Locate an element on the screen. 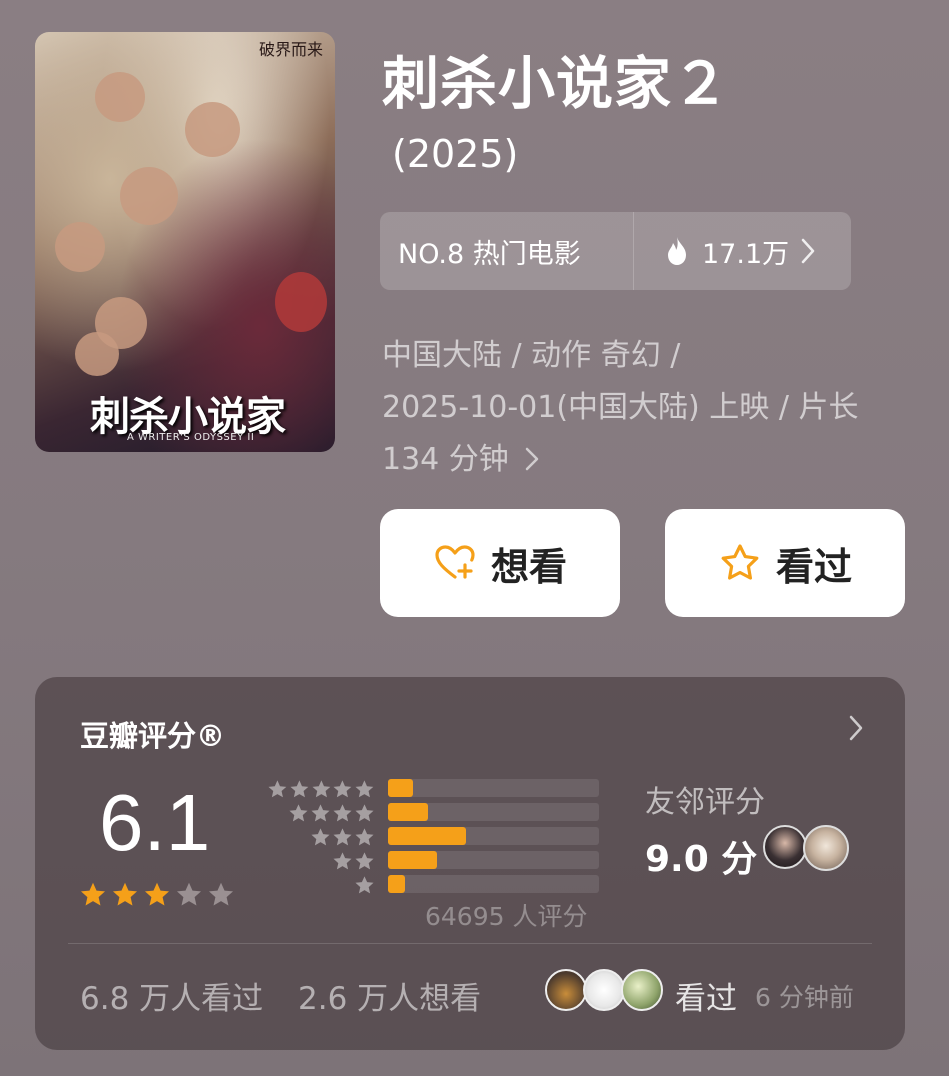  rating-stars is located at coordinates (157, 895).